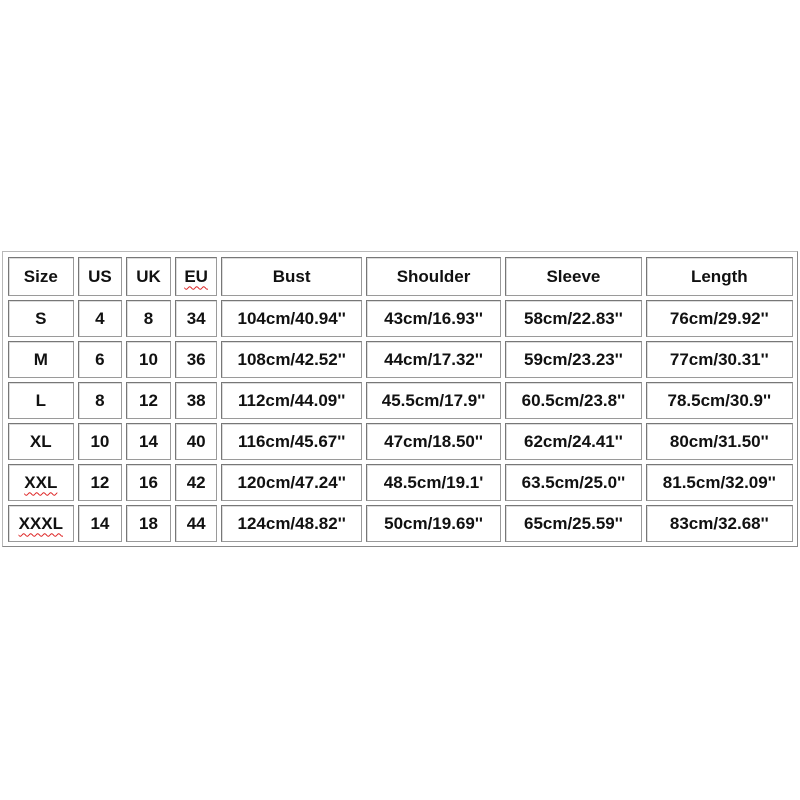 The width and height of the screenshot is (800, 800). Describe the element at coordinates (100, 318) in the screenshot. I see `cell-text: 4` at that location.